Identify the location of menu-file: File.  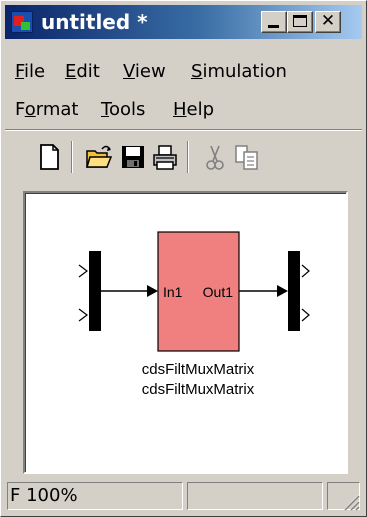
(30, 71).